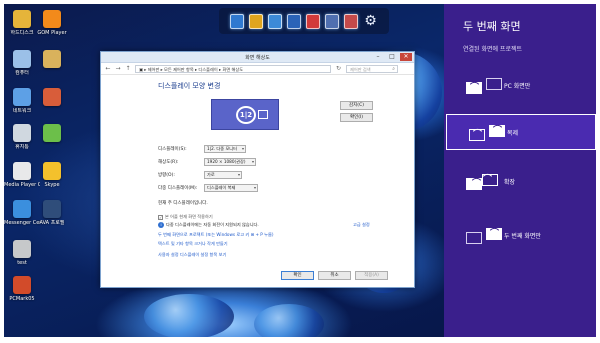  I want to click on identify-button: 확인(I), so click(356, 117).